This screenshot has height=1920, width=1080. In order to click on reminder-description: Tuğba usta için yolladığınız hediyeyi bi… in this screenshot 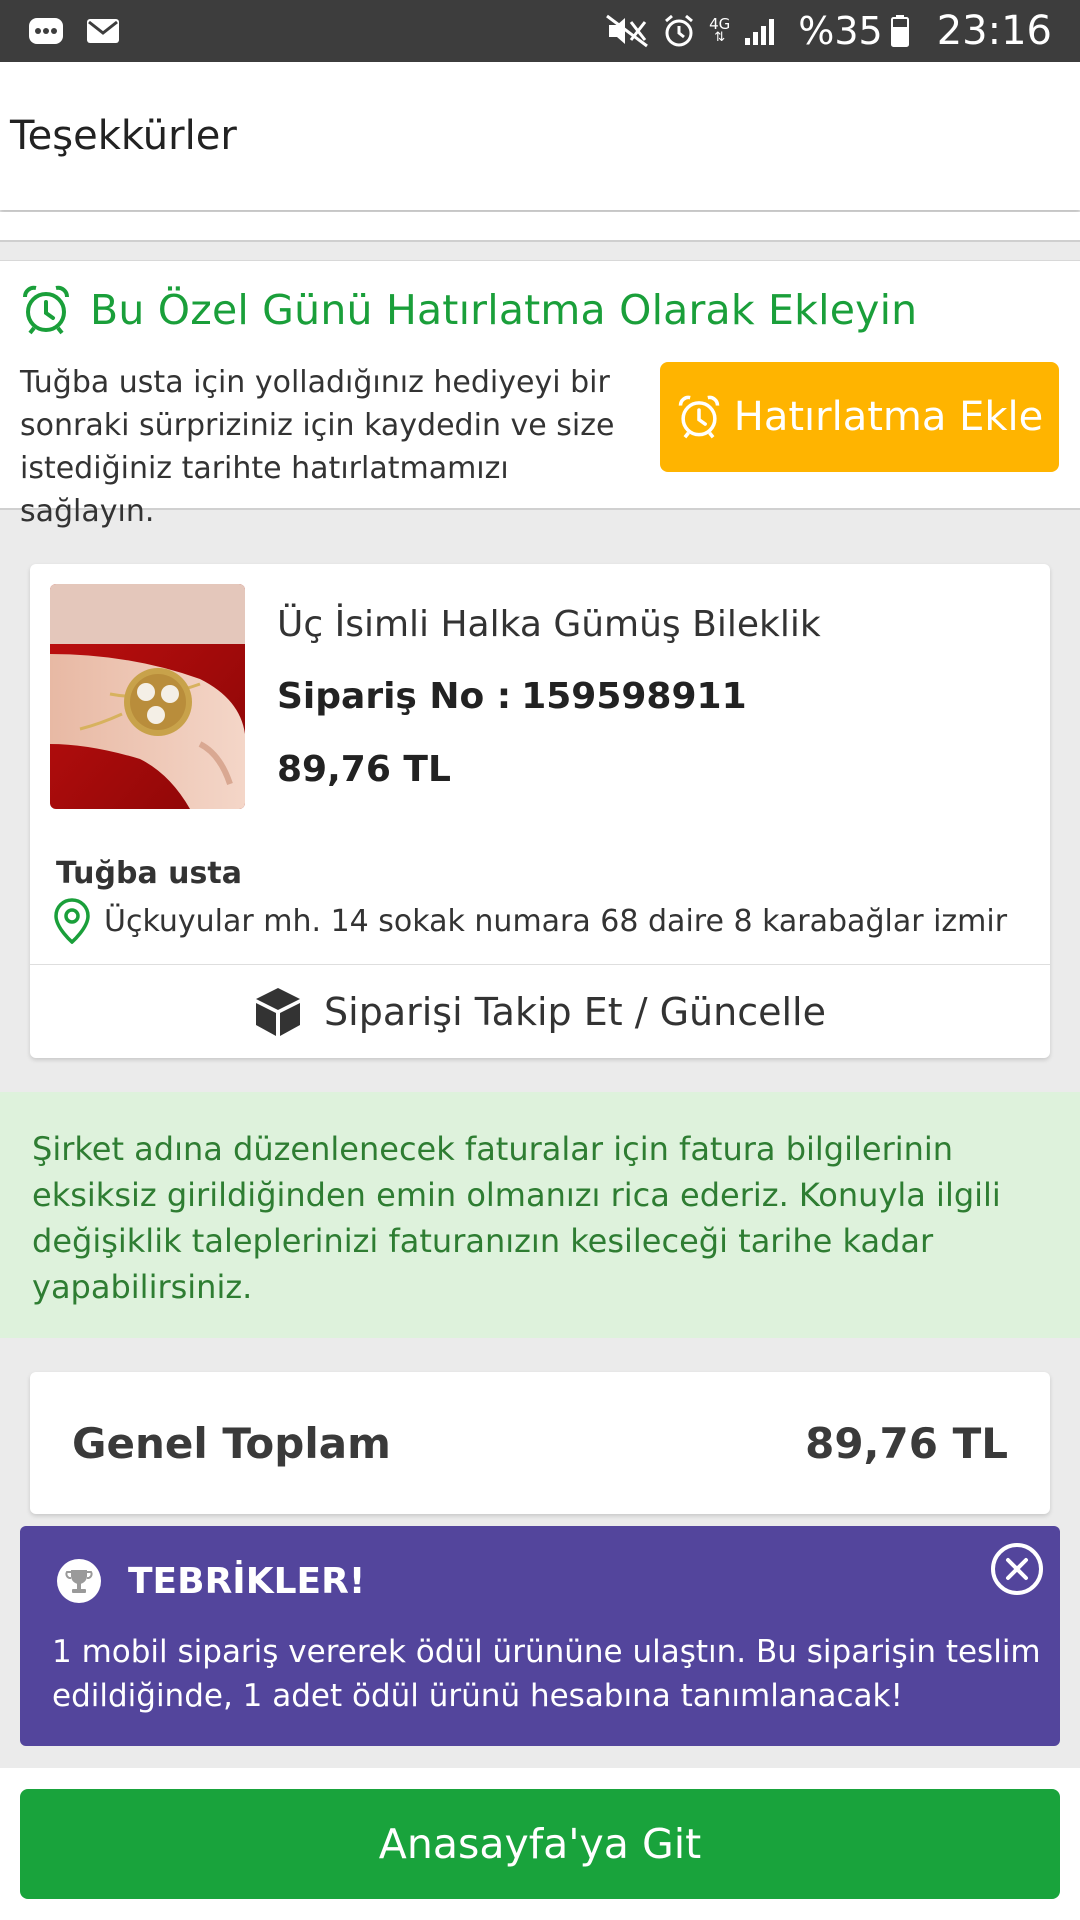, I will do `click(317, 447)`.